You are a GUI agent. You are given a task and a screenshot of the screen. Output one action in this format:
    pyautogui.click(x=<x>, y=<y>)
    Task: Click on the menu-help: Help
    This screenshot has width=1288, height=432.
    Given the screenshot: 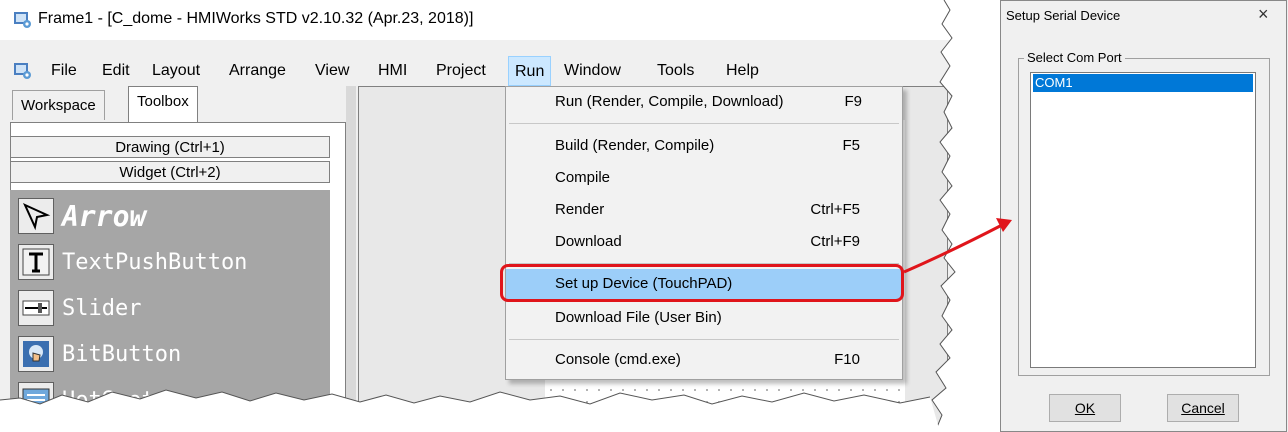 What is the action you would take?
    pyautogui.click(x=742, y=71)
    